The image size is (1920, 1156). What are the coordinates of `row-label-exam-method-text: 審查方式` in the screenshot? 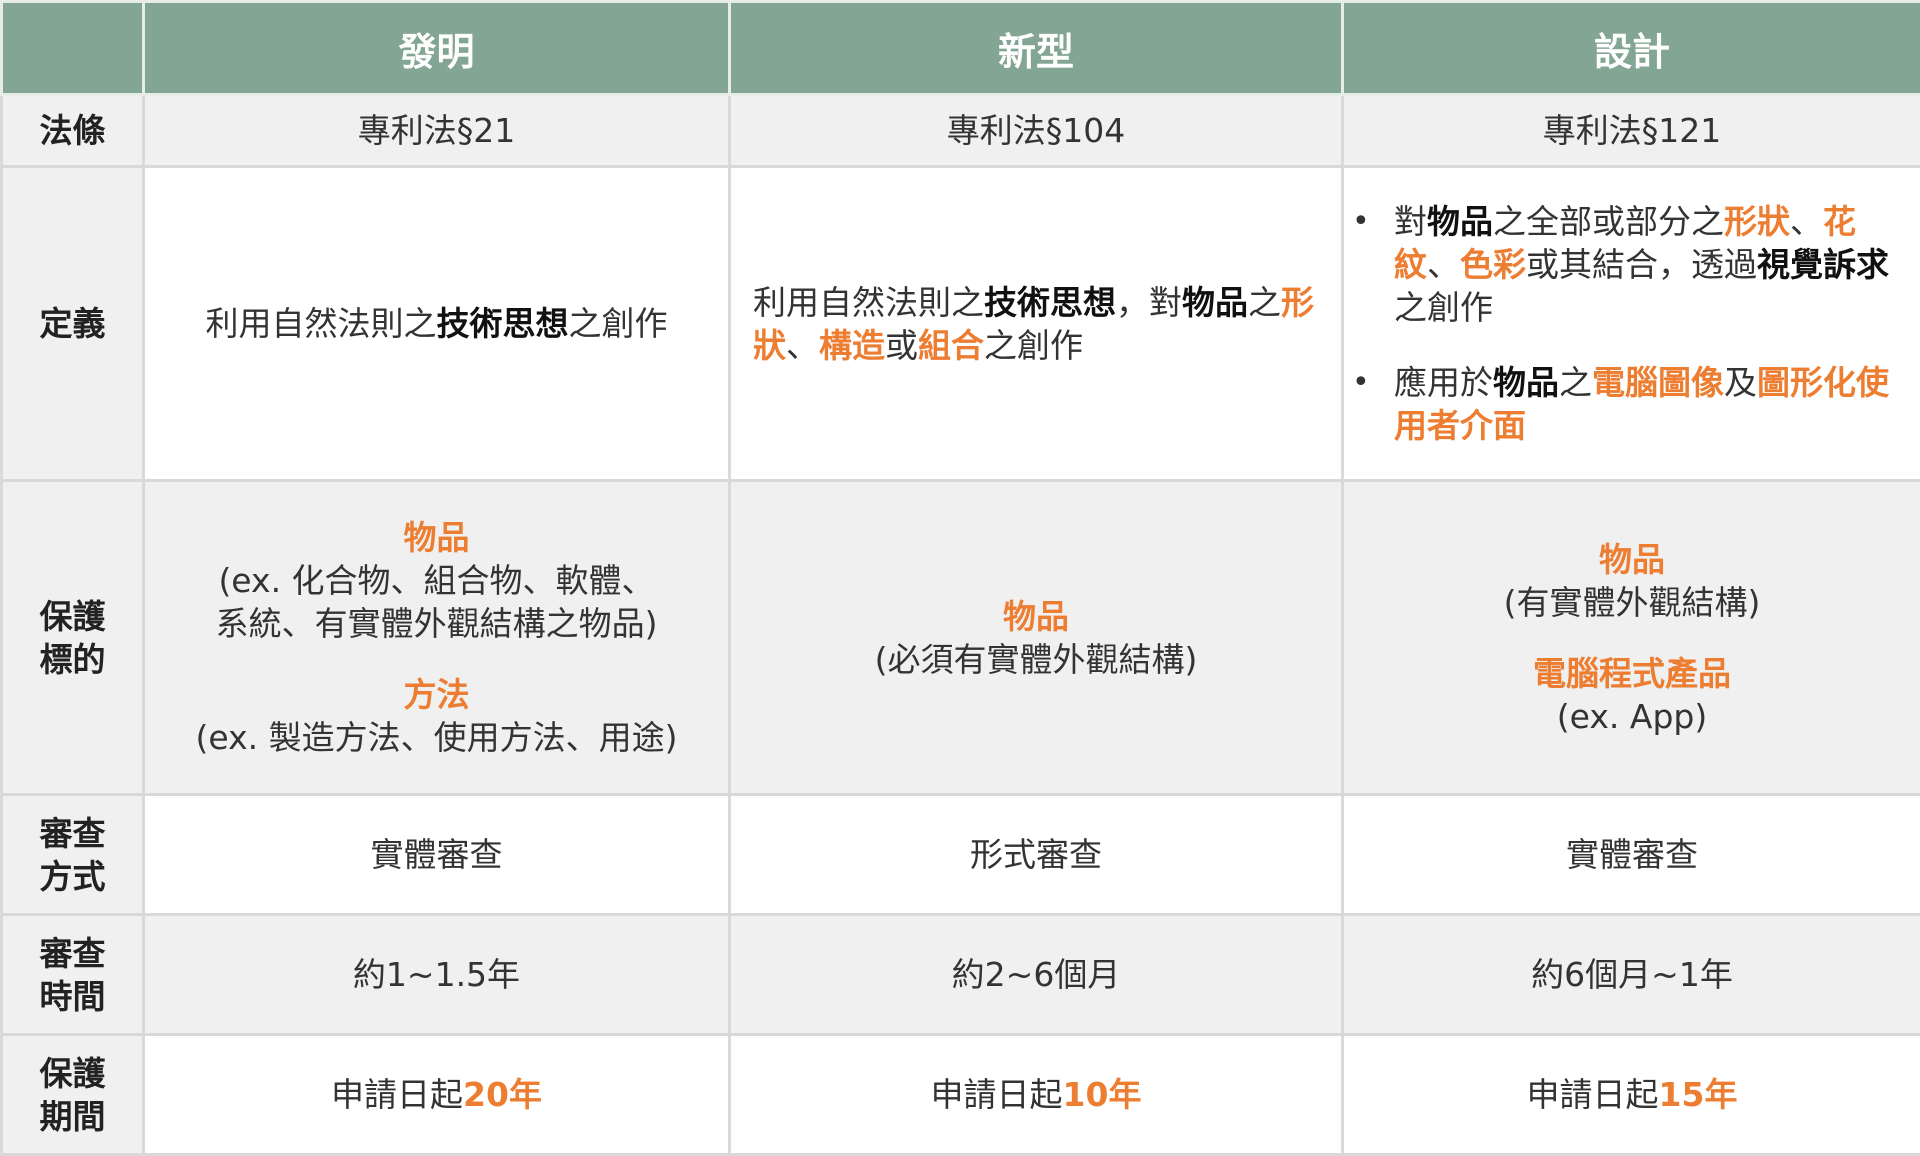 It's located at (72, 854).